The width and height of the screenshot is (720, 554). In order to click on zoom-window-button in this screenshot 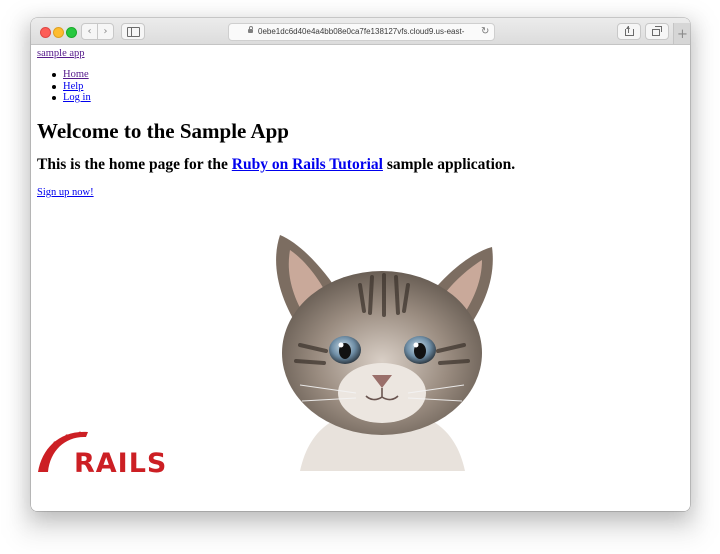, I will do `click(71, 32)`.